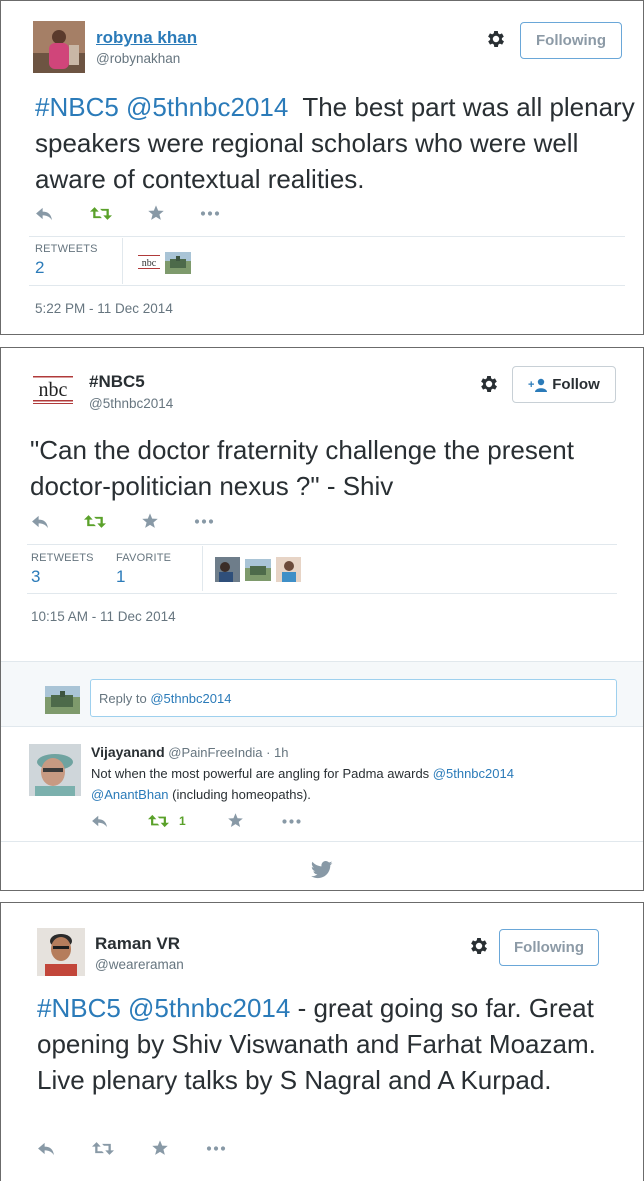 The image size is (644, 1181). Describe the element at coordinates (277, 752) in the screenshot. I see `reply-age: · 1h` at that location.